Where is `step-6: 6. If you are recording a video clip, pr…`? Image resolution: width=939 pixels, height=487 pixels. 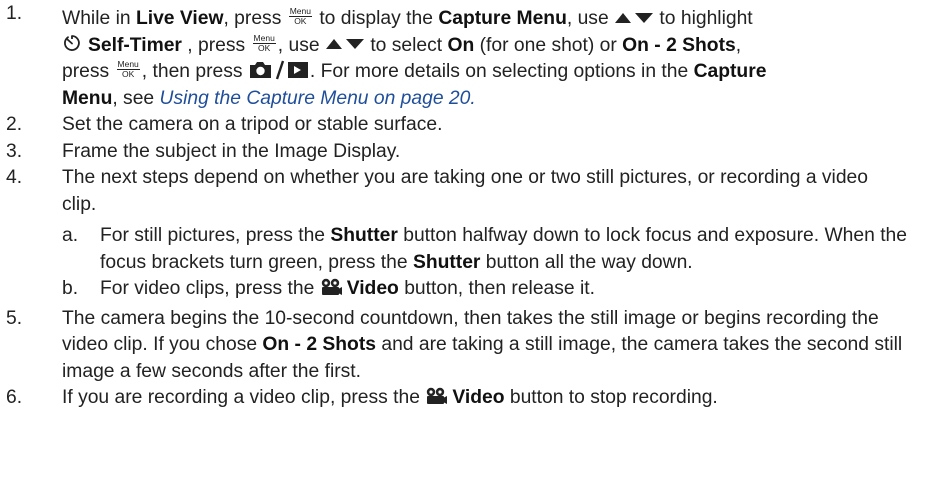 step-6: 6. If you are recording a video clip, pr… is located at coordinates (464, 398).